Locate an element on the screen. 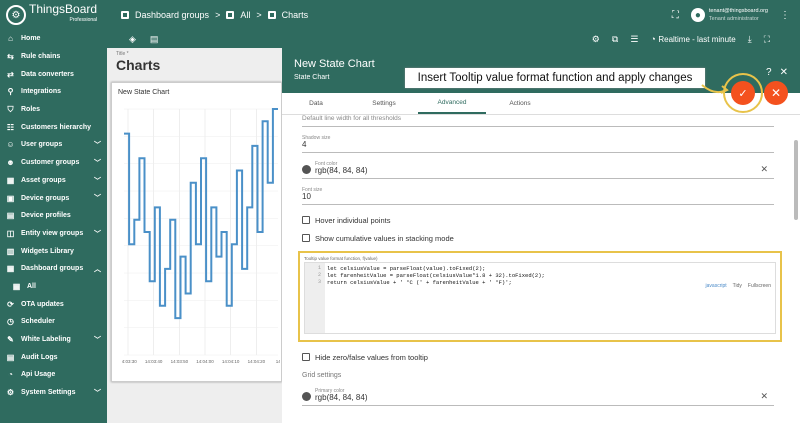 The image size is (800, 423). sidebar-item-audit-logs: ▤ Audit Logs is located at coordinates (53, 357).